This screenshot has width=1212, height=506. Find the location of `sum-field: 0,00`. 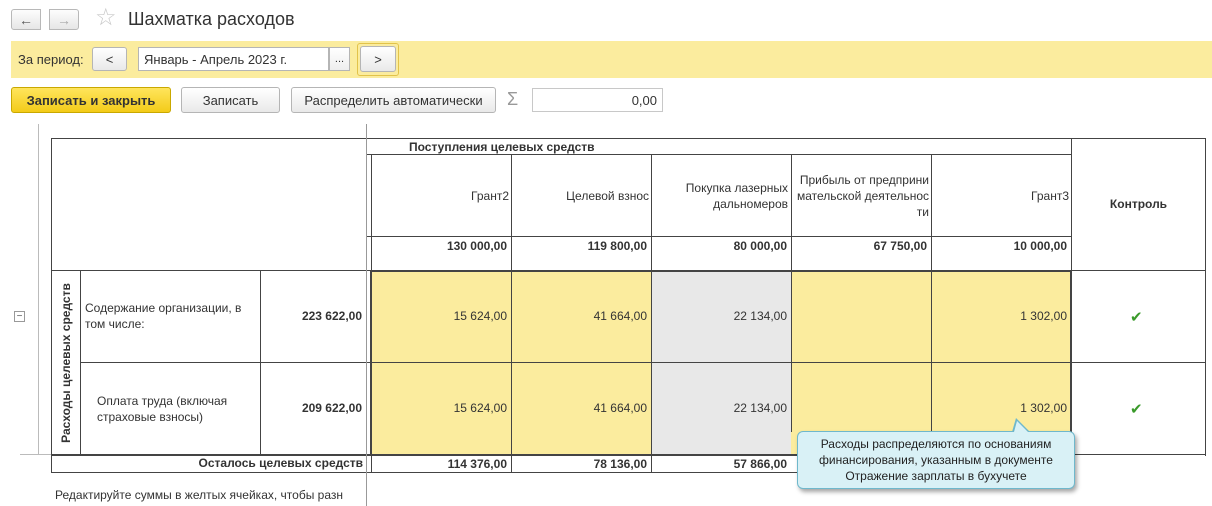

sum-field: 0,00 is located at coordinates (597, 100).